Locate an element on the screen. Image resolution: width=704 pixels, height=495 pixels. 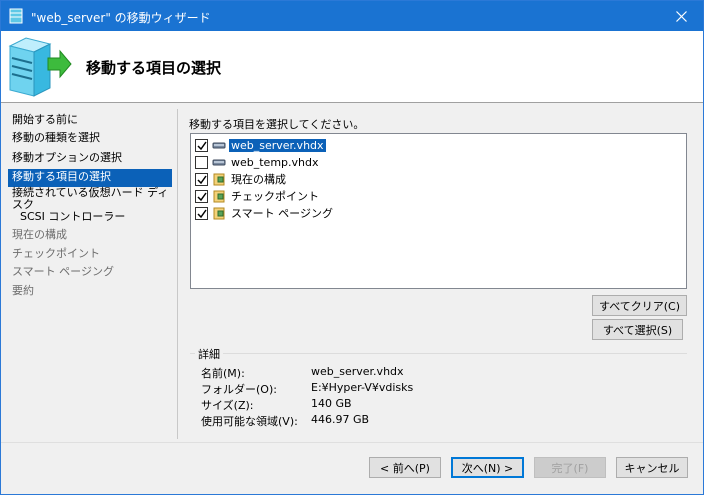
nav-item-move-options: 移動オプションの選択 is located at coordinates (90, 159).